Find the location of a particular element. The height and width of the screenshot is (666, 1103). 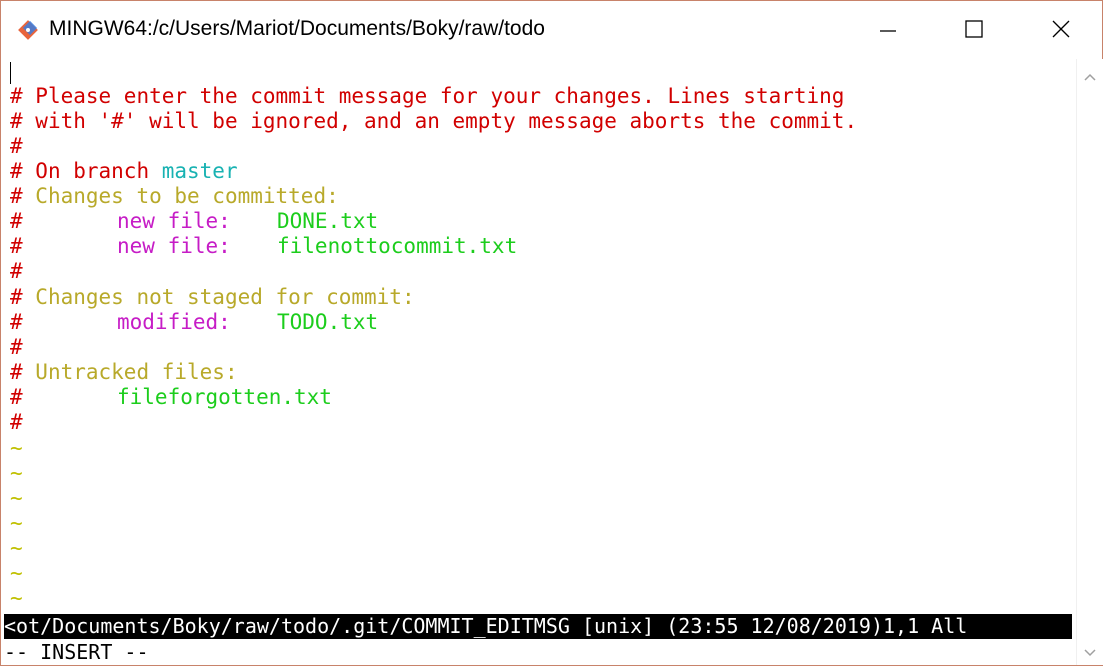

maximize-button is located at coordinates (974, 29).